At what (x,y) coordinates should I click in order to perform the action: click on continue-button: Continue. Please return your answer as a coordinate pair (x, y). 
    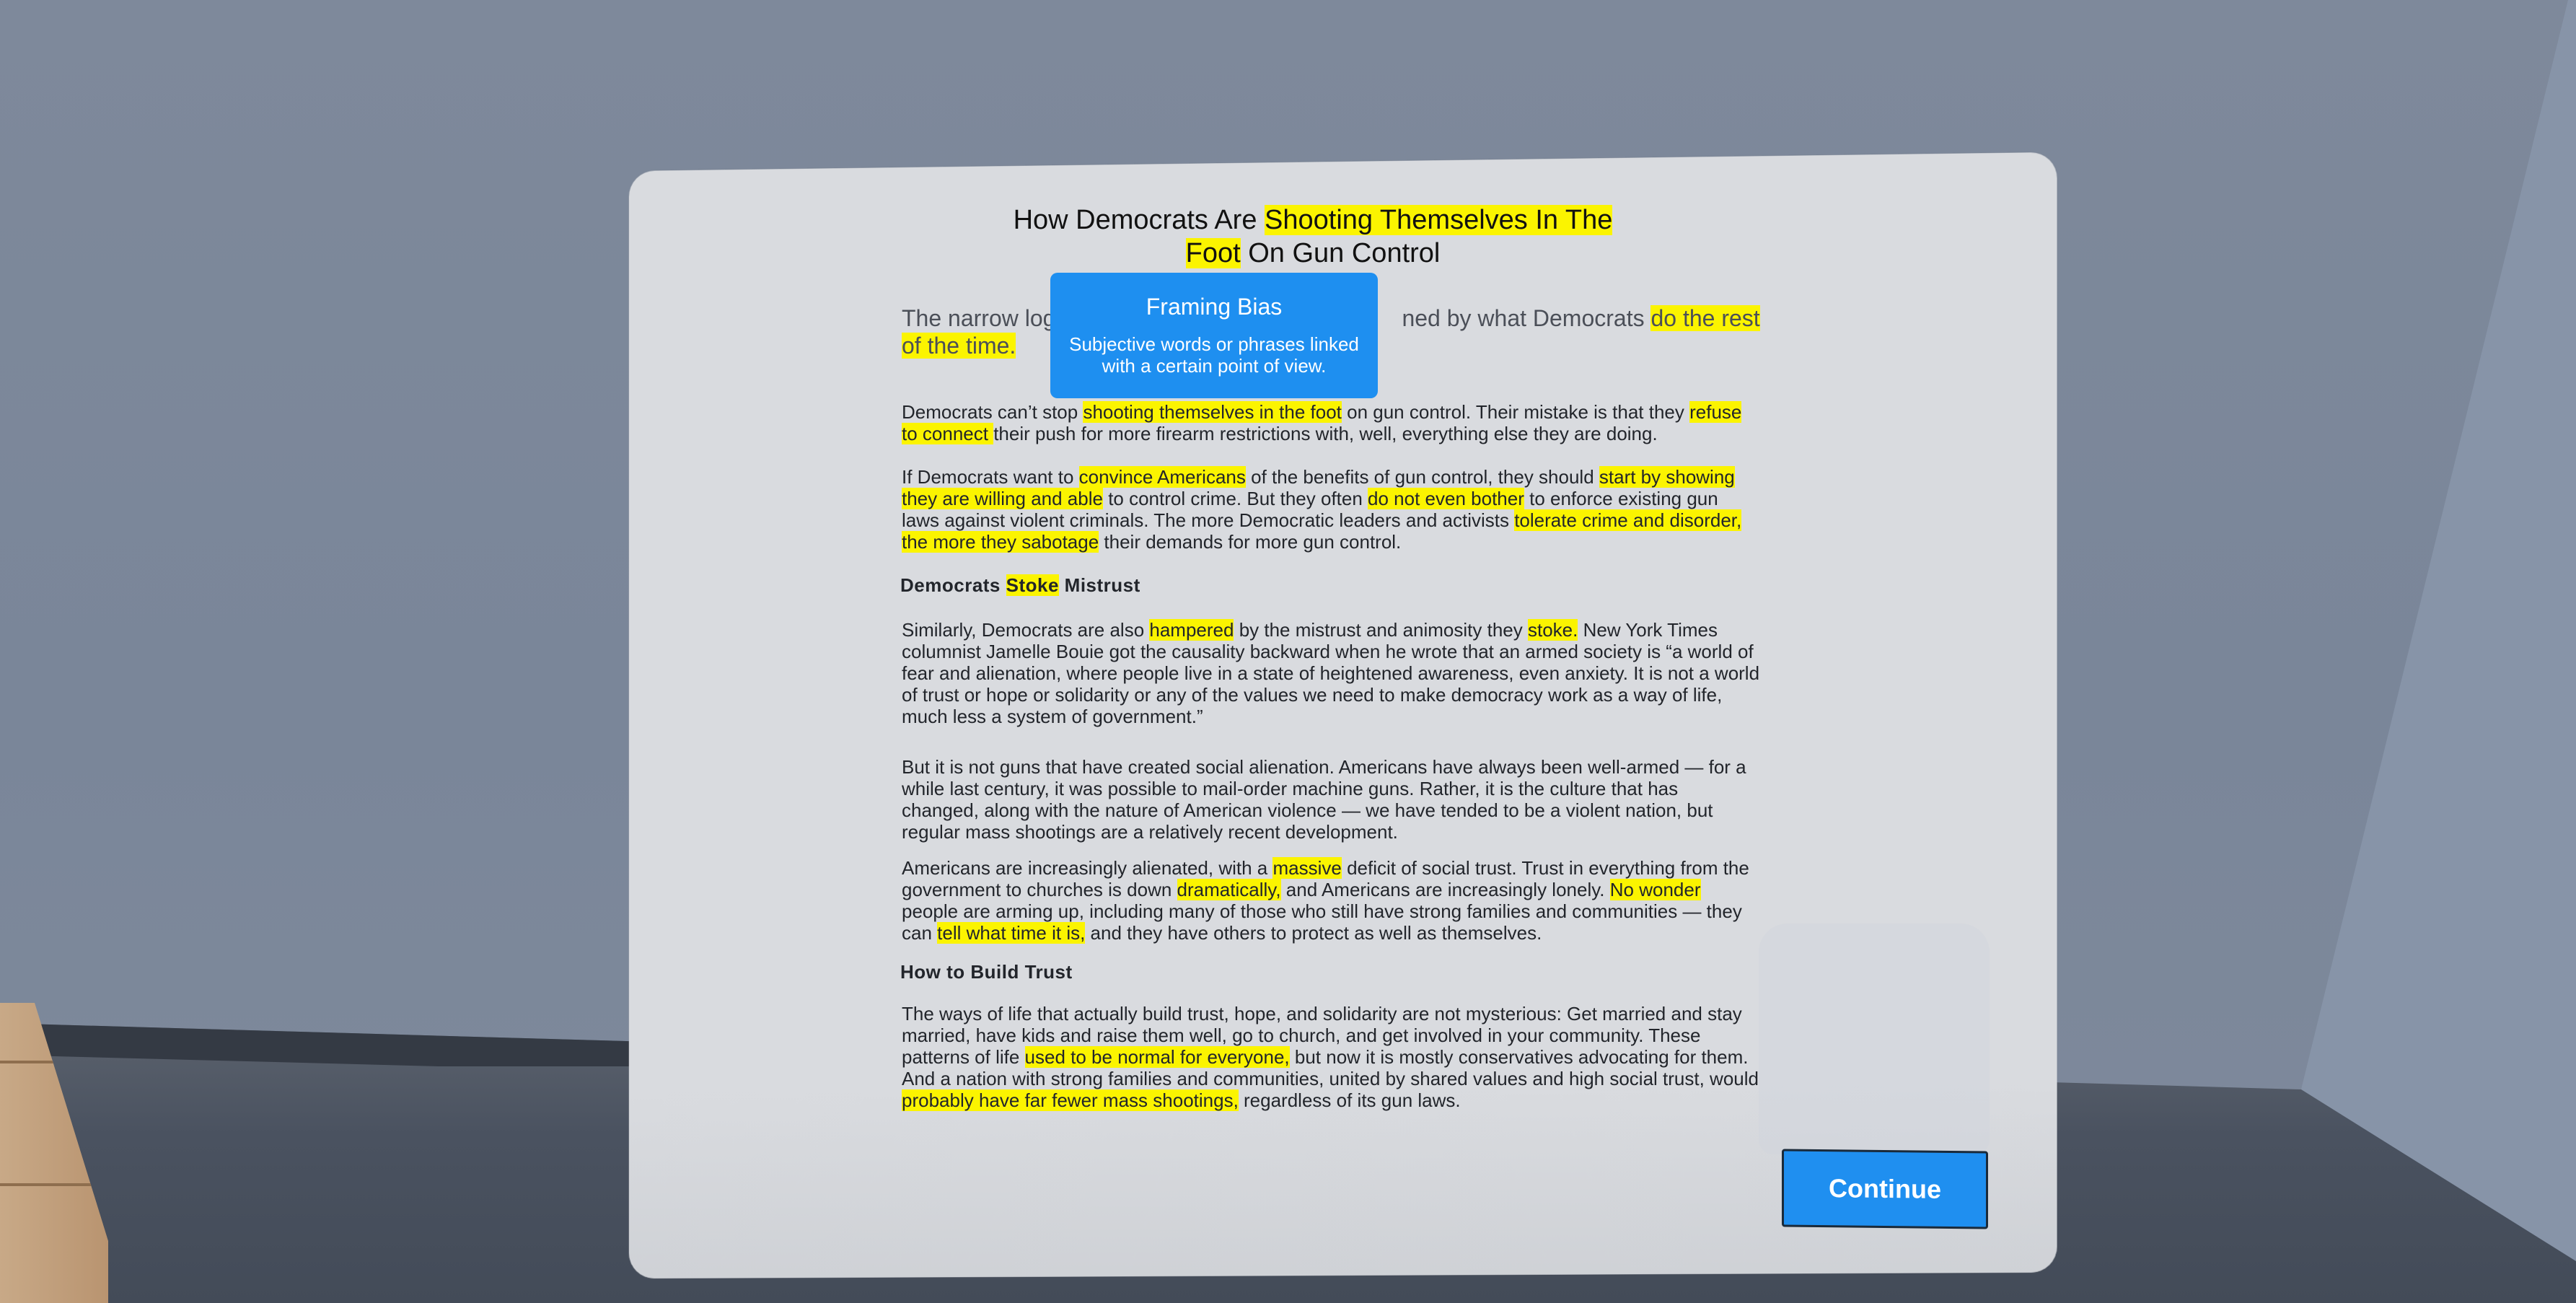
    Looking at the image, I should click on (1885, 1189).